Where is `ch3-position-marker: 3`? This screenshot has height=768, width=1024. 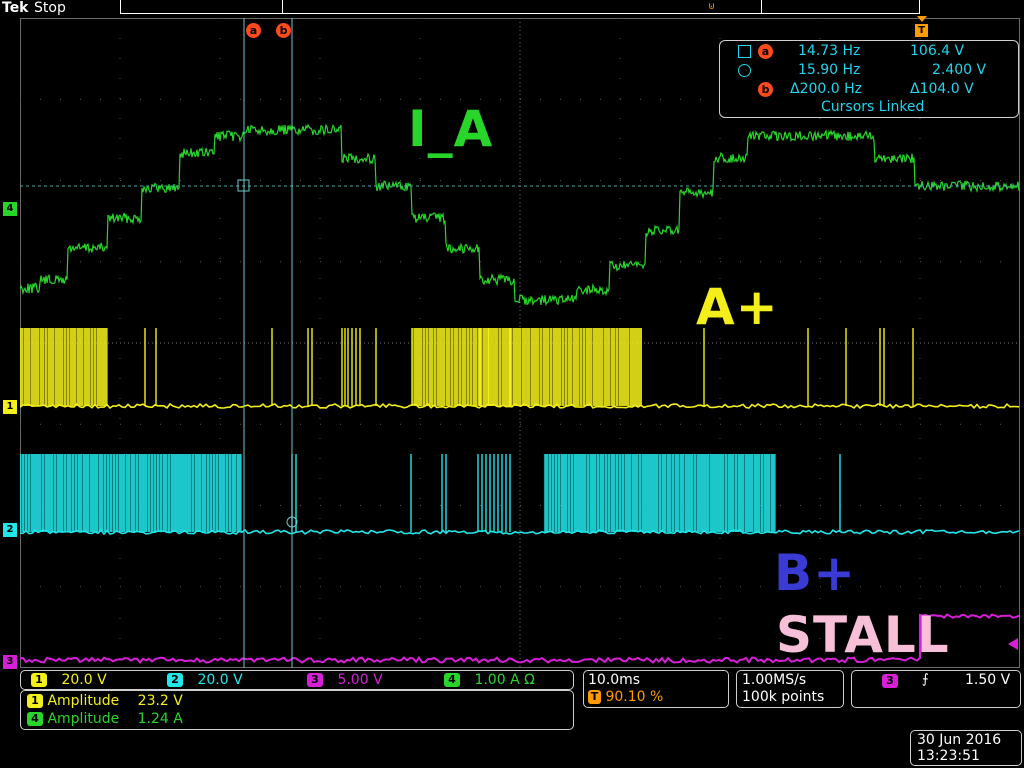 ch3-position-marker: 3 is located at coordinates (10, 662).